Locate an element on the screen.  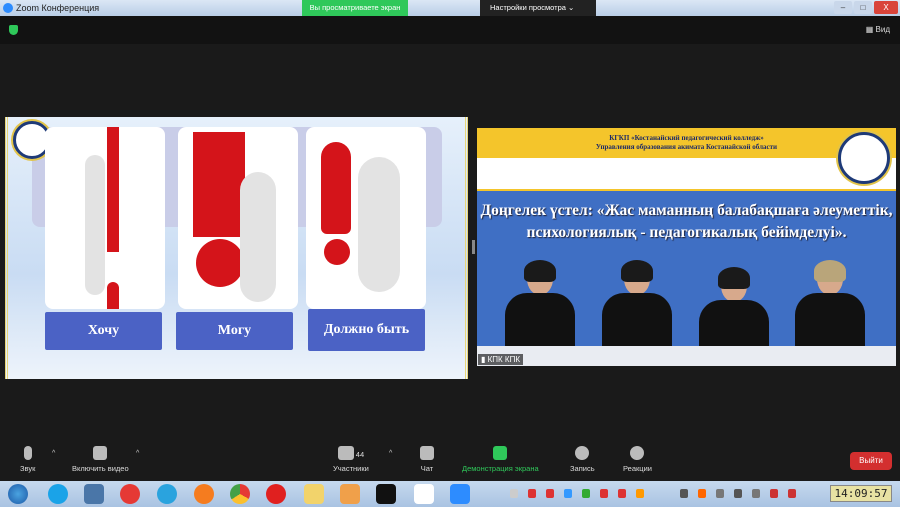
view-label: Вид is located at coordinates (882, 29).